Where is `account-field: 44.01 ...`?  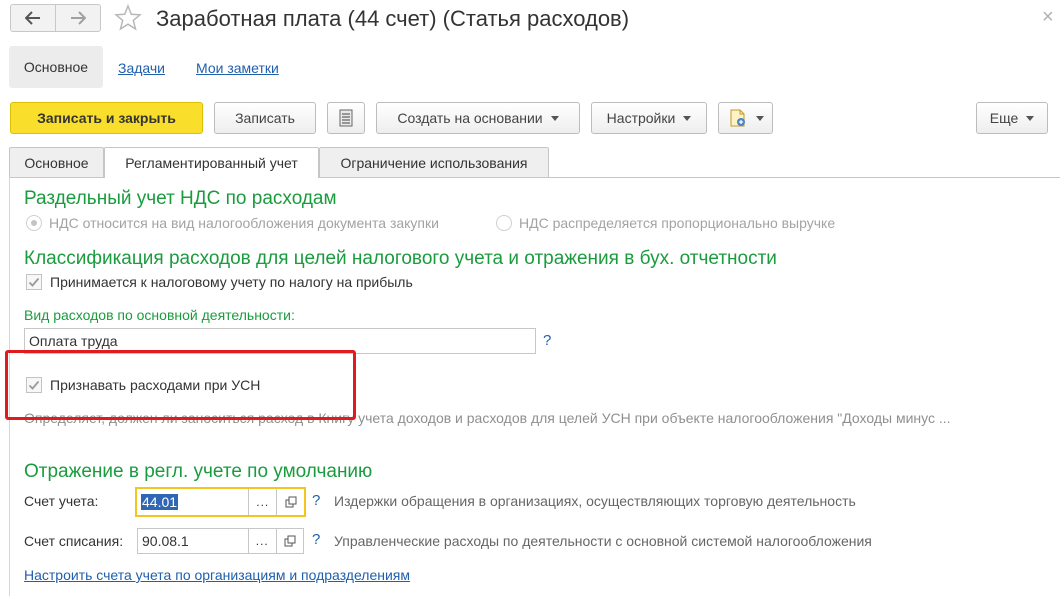
account-field: 44.01 ... is located at coordinates (220, 502).